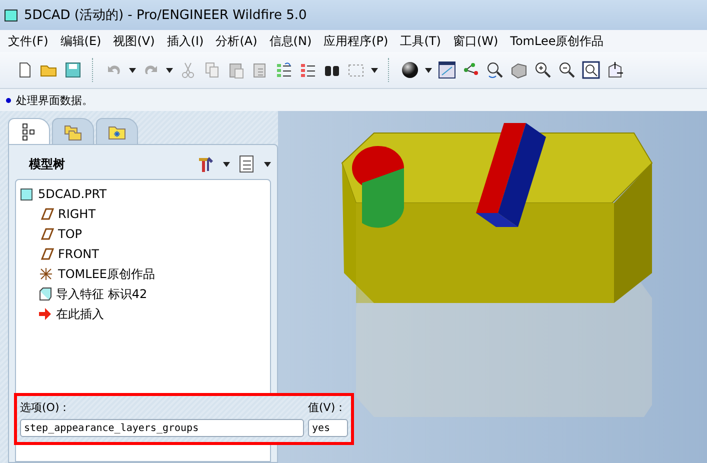 The image size is (707, 463). What do you see at coordinates (185, 41) in the screenshot?
I see `menu-item: 插入(I)` at bounding box center [185, 41].